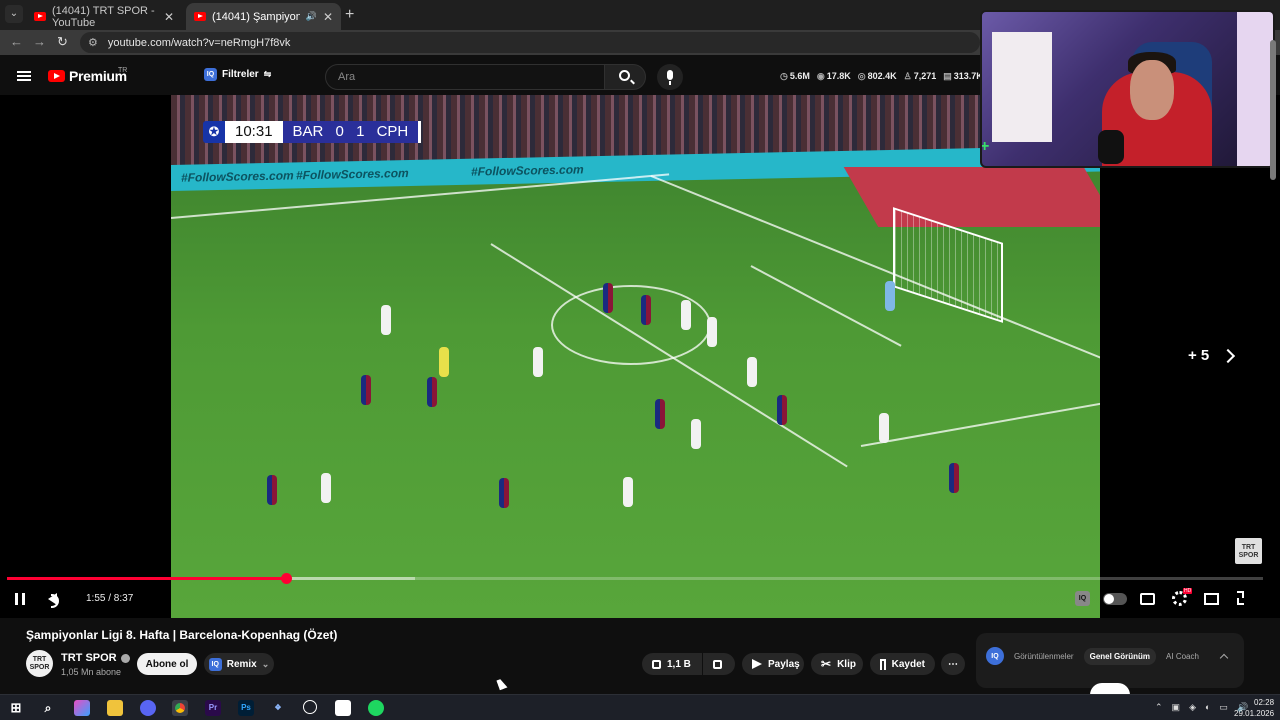 The height and width of the screenshot is (720, 1280). Describe the element at coordinates (1207, 707) in the screenshot. I see `tray-app-icon: ◐` at that location.